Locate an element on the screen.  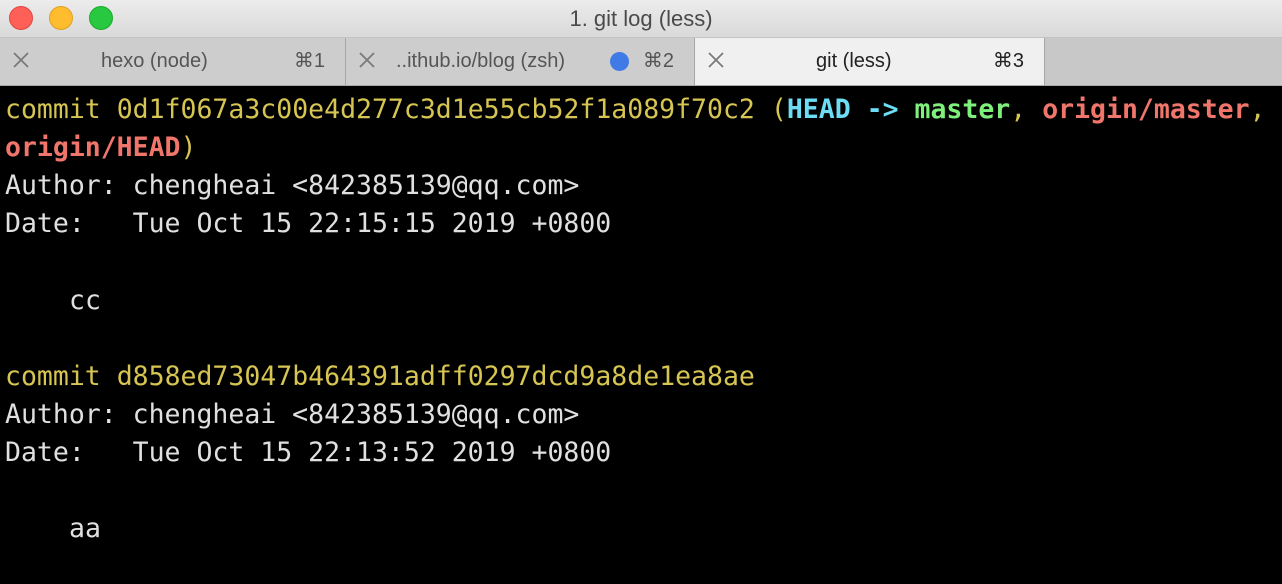
commit-line-wrap: origin/HEAD) is located at coordinates (100, 148).